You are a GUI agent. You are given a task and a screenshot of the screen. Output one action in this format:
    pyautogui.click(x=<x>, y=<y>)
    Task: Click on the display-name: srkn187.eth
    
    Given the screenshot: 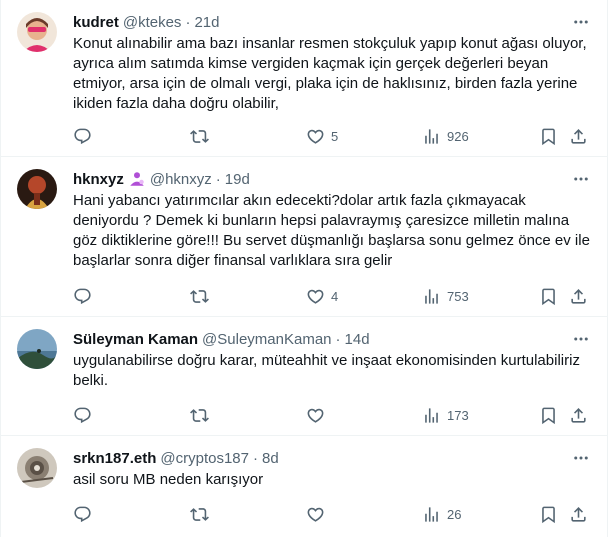 What is the action you would take?
    pyautogui.click(x=114, y=458)
    